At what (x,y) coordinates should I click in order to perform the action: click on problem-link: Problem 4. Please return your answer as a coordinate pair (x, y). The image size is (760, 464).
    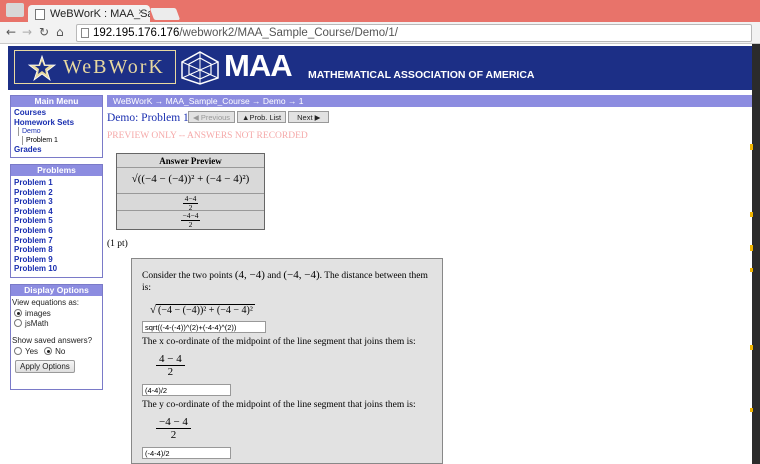
    Looking at the image, I should click on (57, 212).